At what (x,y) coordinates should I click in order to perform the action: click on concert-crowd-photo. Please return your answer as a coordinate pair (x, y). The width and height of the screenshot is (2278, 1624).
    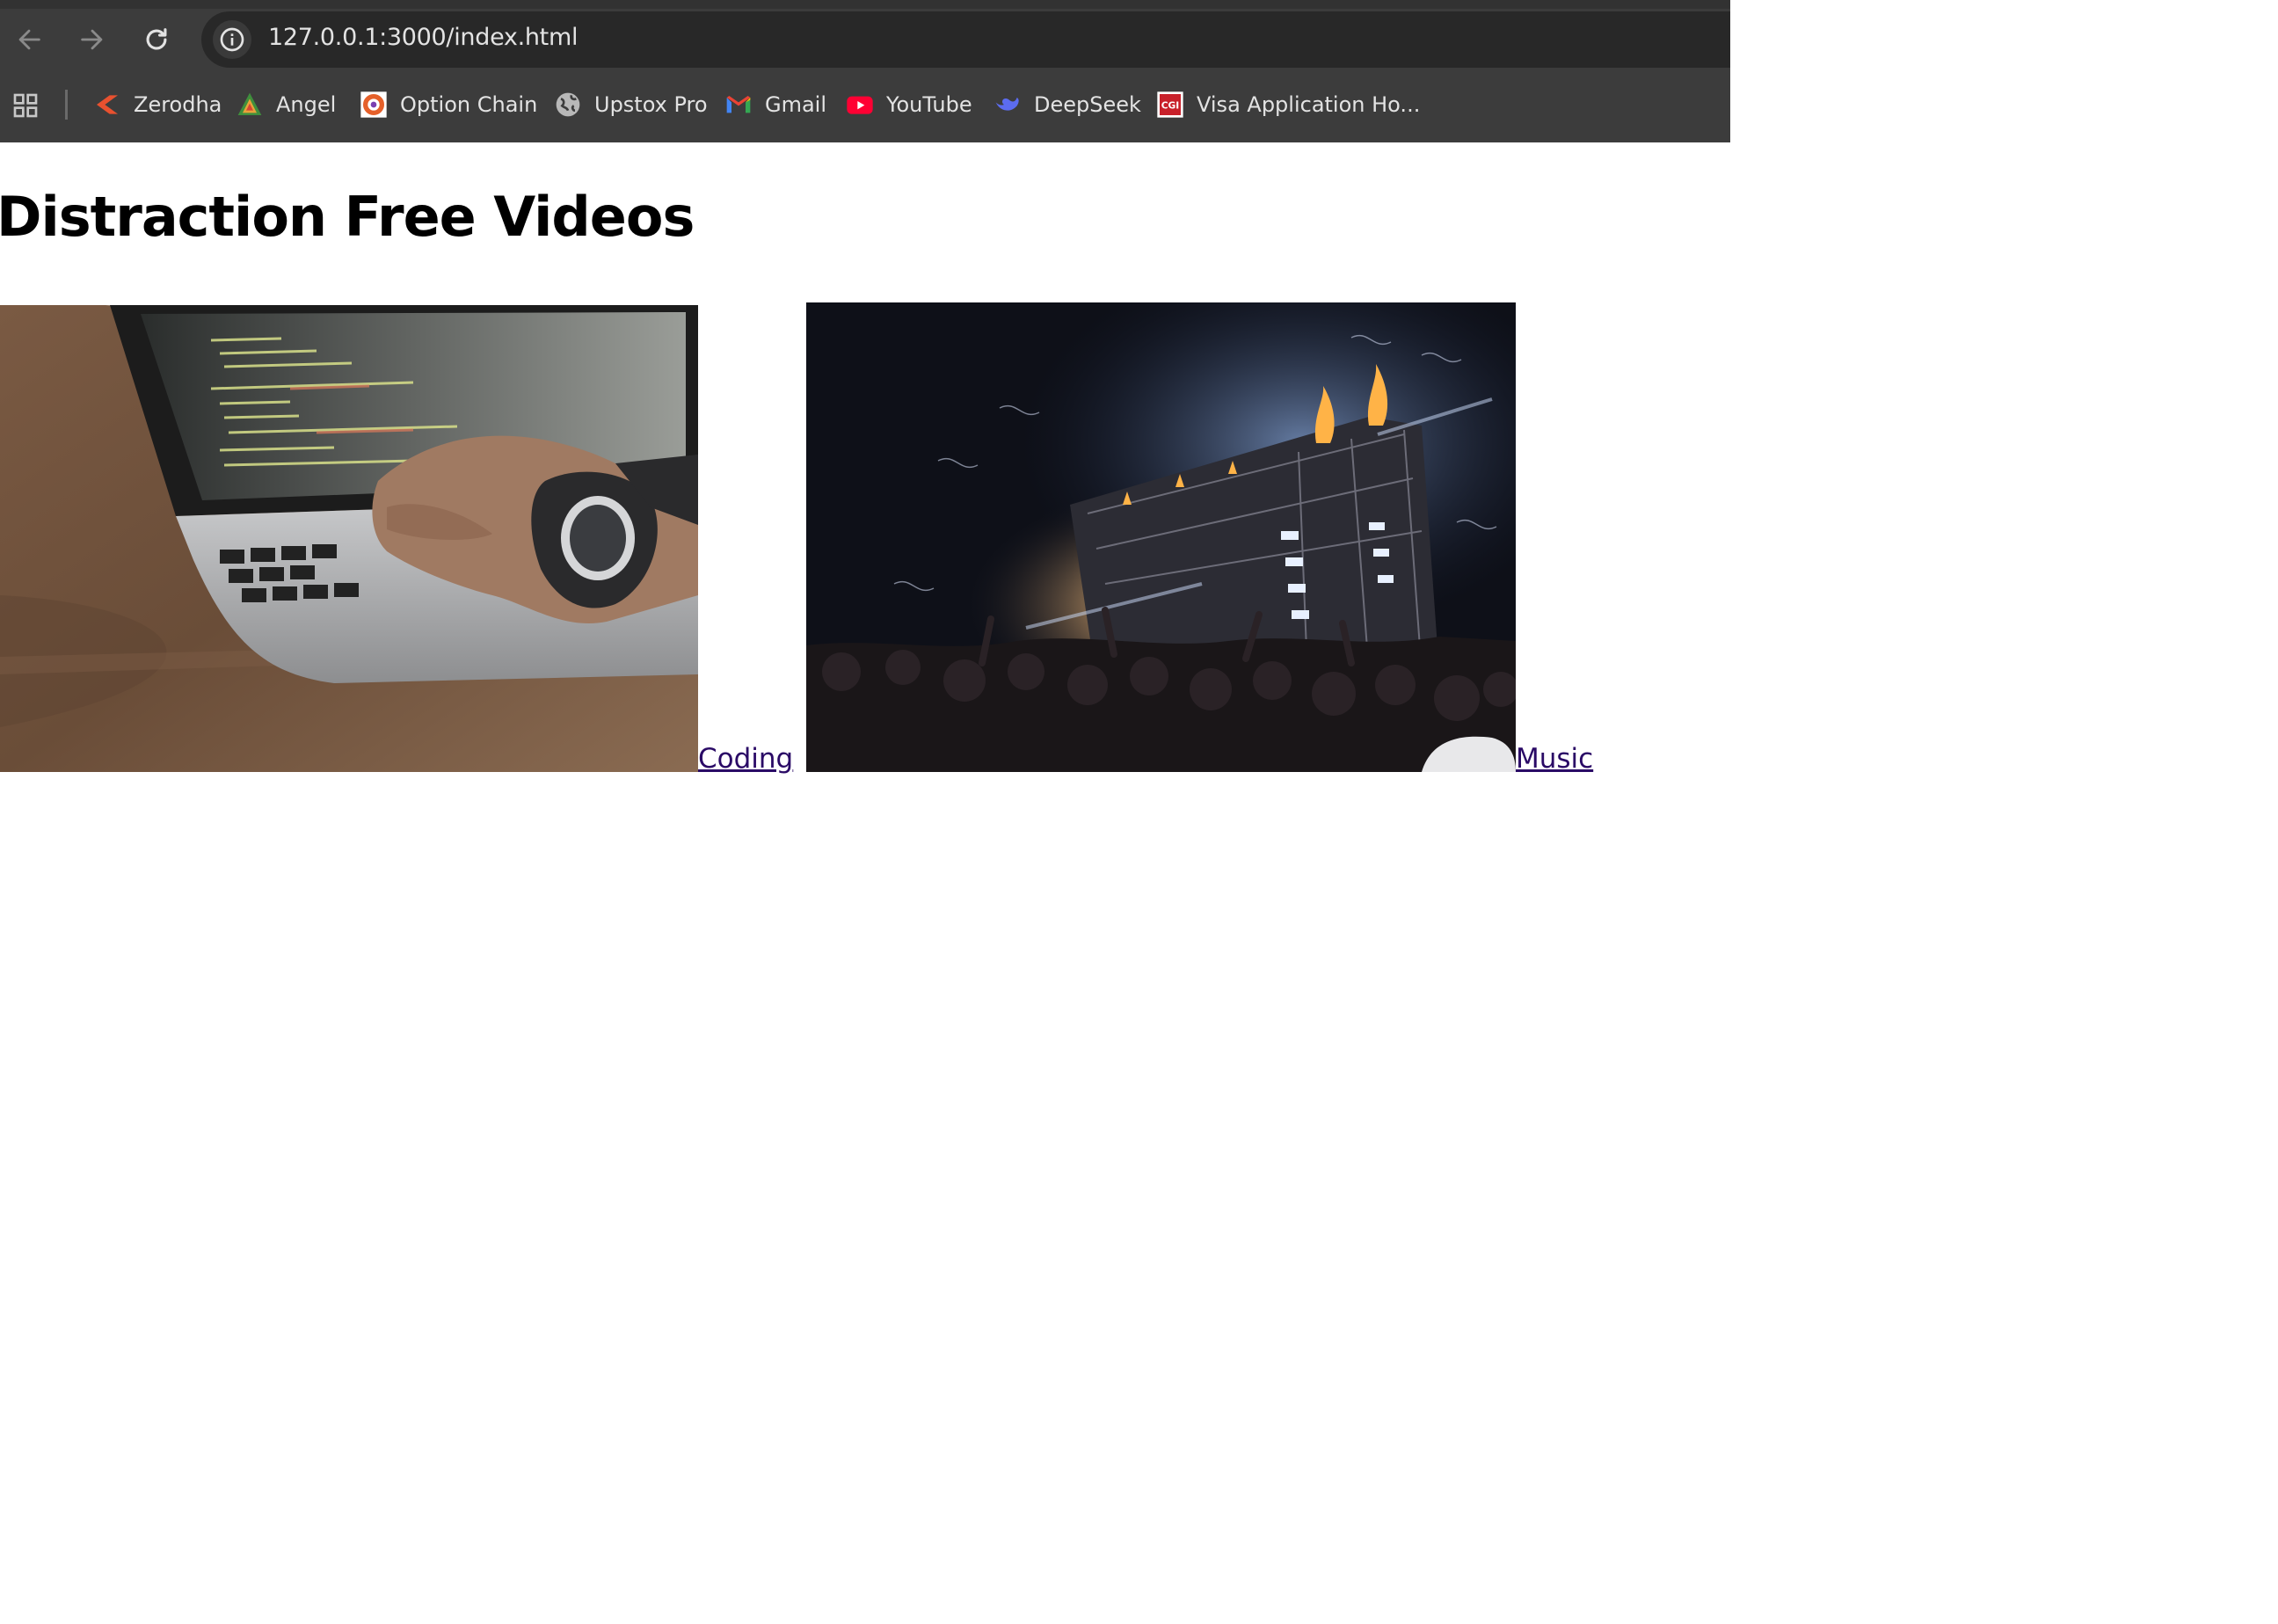
    Looking at the image, I should click on (1161, 537).